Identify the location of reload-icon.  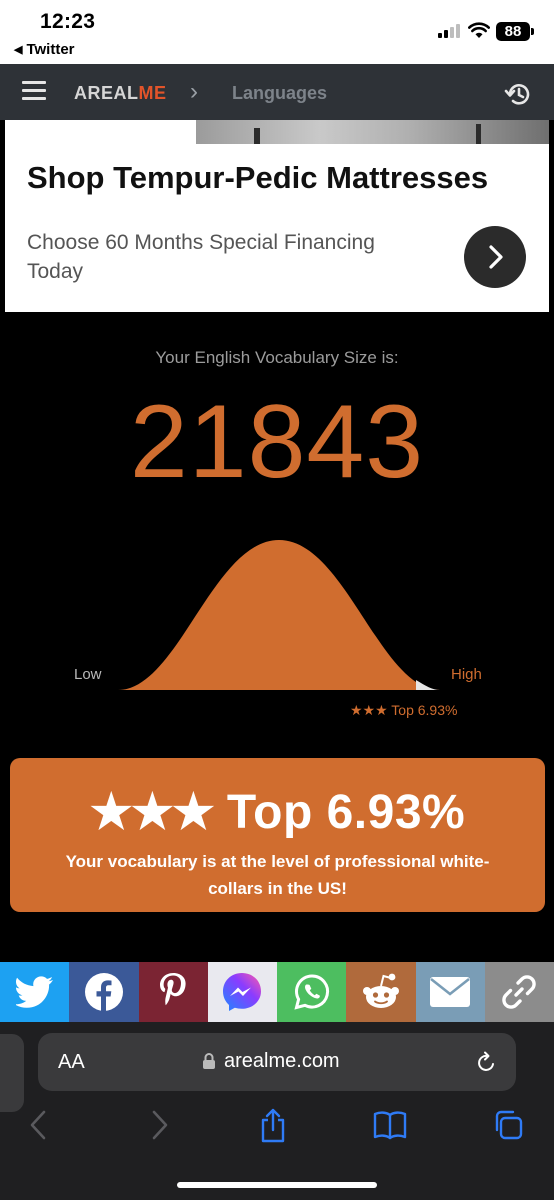
(487, 1062).